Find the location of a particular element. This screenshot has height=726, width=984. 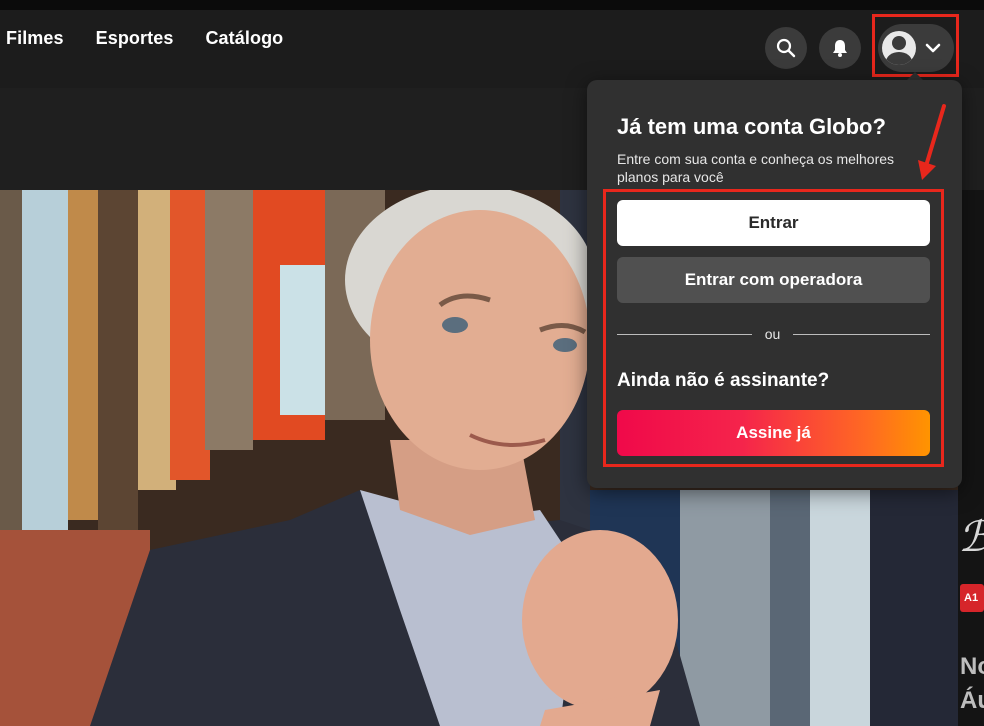

search-button is located at coordinates (786, 48).